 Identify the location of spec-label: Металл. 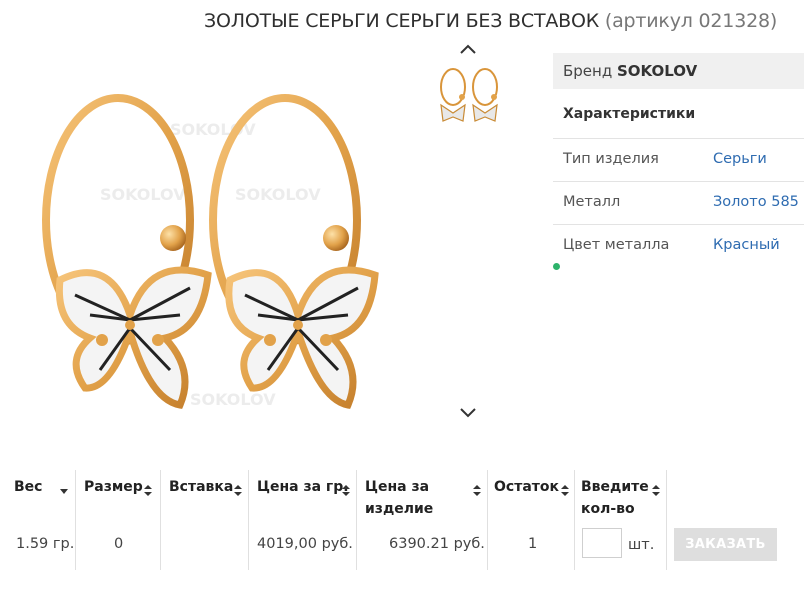
(592, 202).